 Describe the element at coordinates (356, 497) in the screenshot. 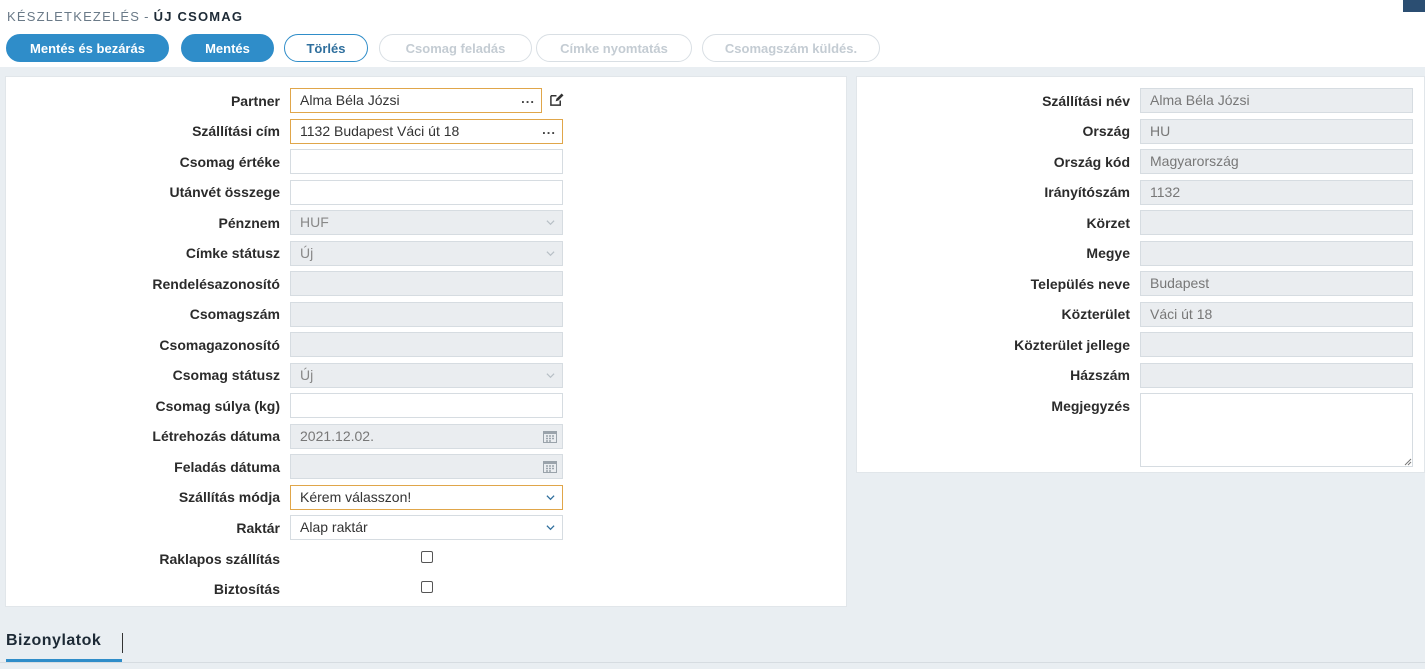

I see `shipping-method-value: Kérem válasszon!` at that location.